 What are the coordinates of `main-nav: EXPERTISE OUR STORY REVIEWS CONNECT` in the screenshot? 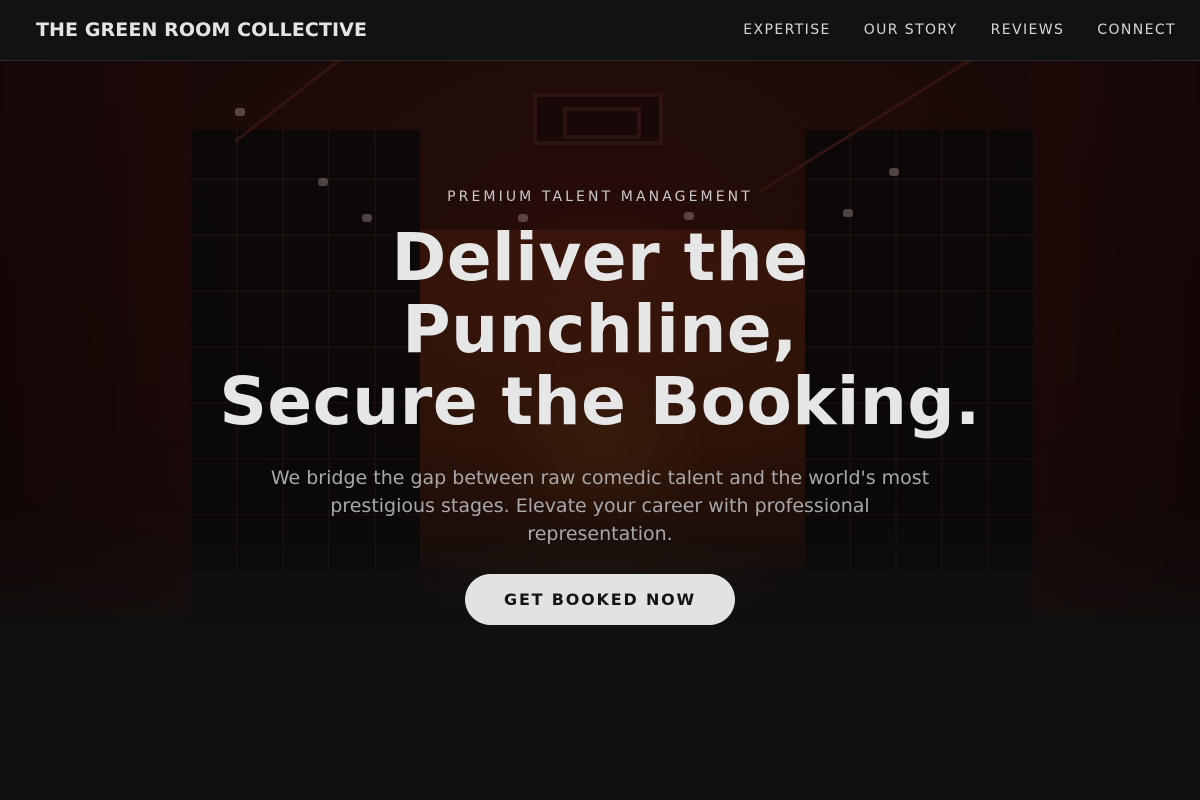 It's located at (959, 30).